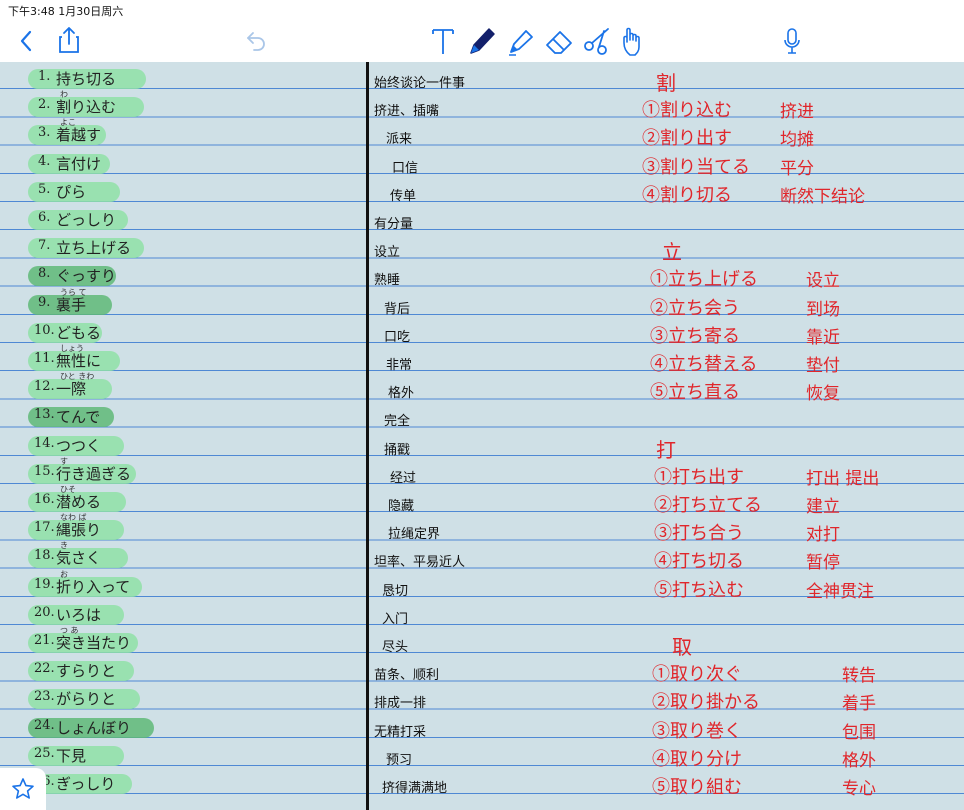  What do you see at coordinates (86, 220) in the screenshot?
I see `vocab-word: どっしり` at bounding box center [86, 220].